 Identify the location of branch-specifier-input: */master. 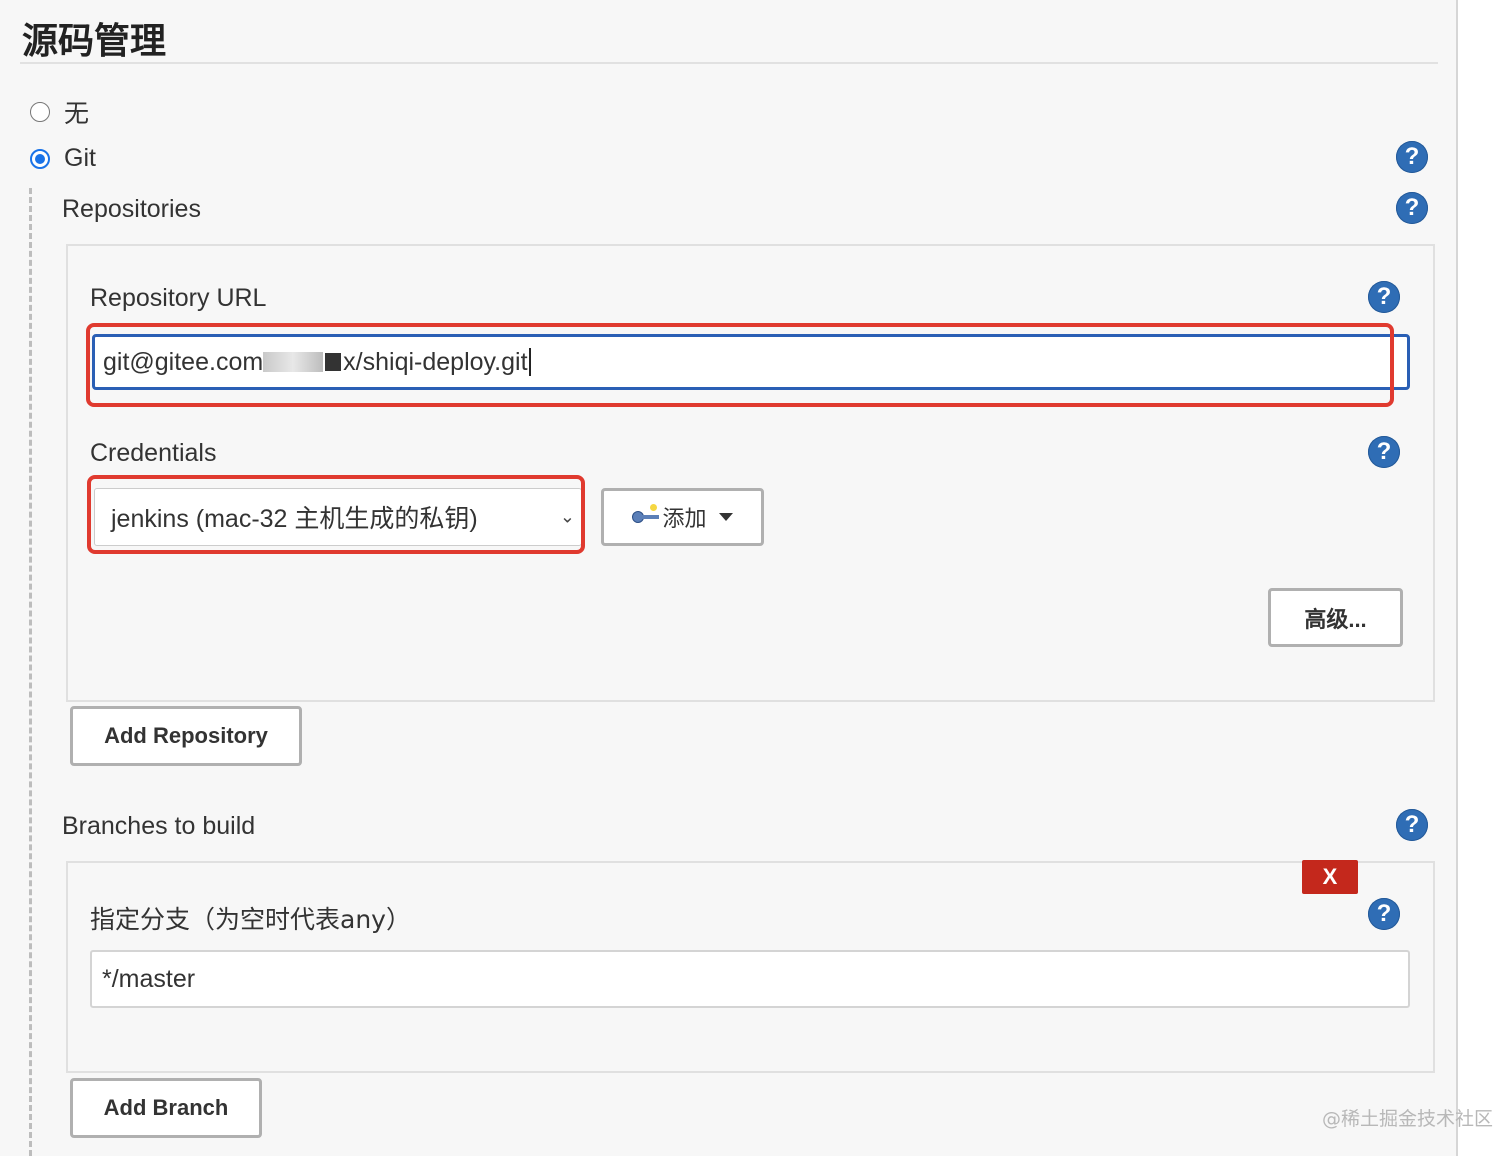
(750, 979).